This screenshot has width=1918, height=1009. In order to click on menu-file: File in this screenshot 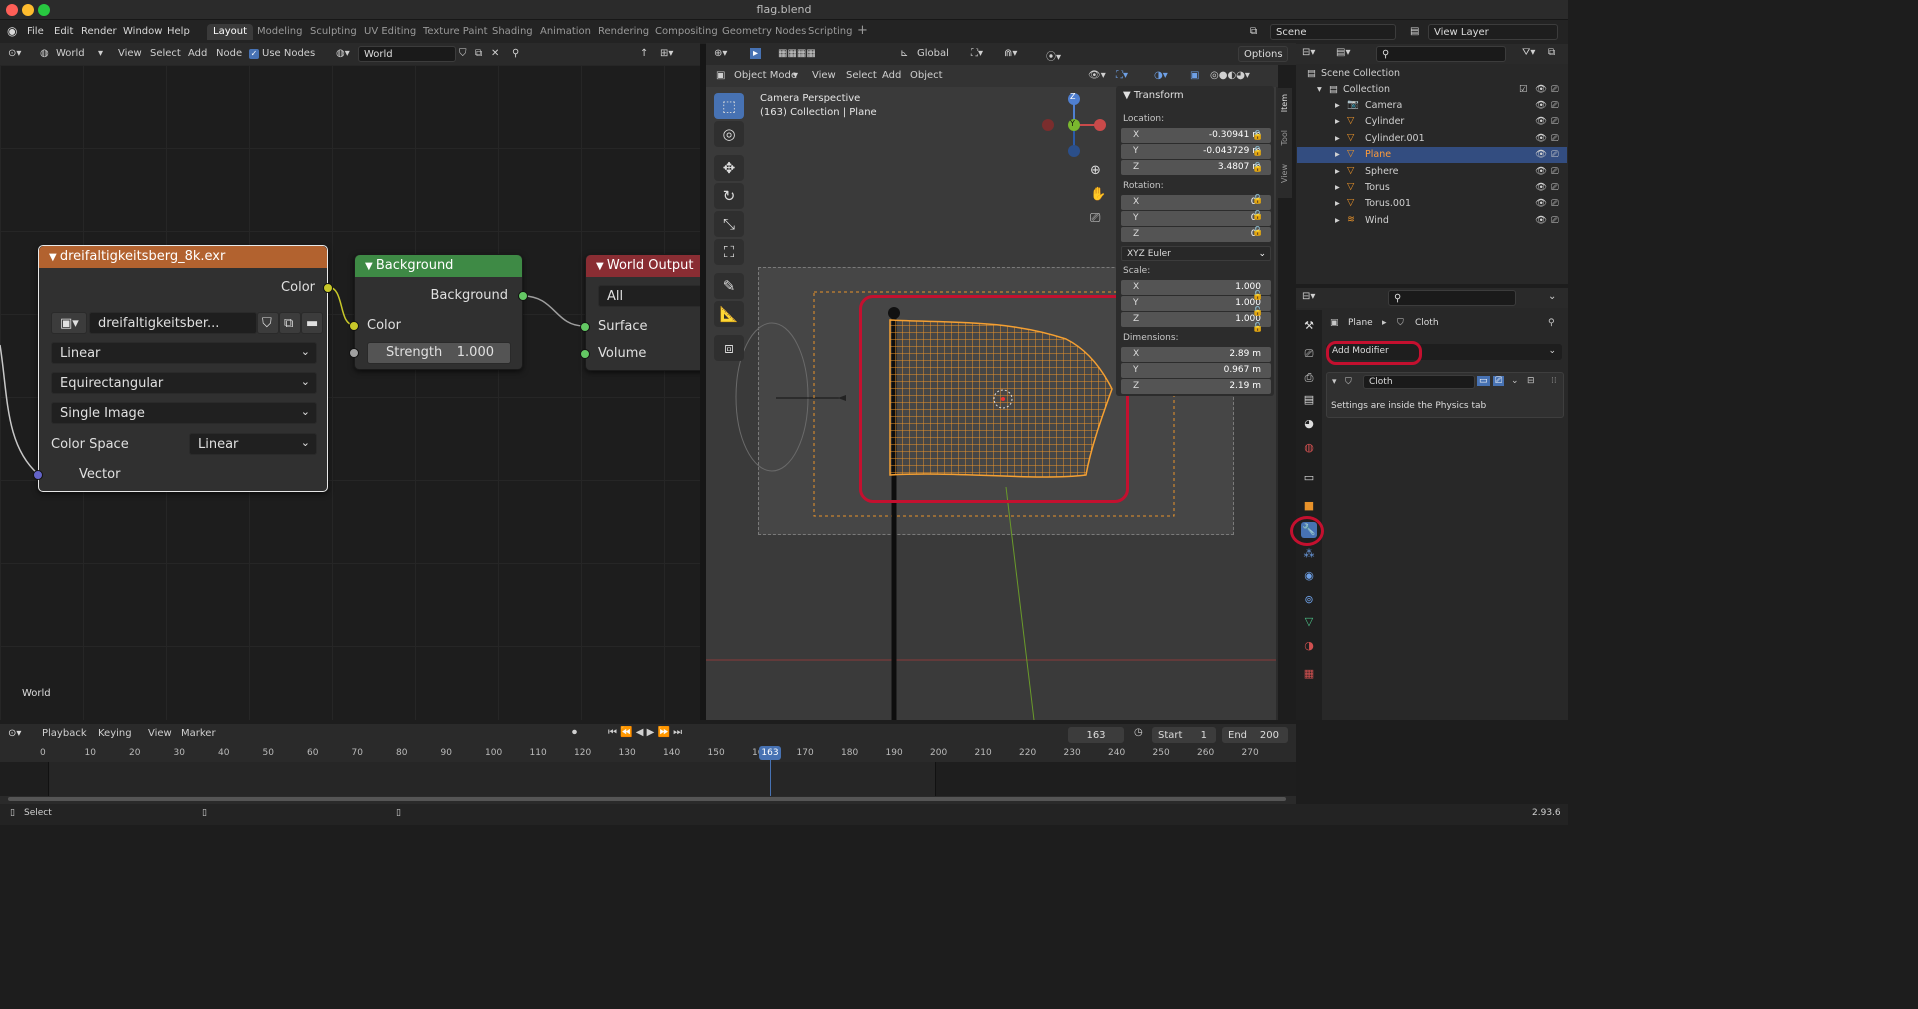, I will do `click(35, 31)`.